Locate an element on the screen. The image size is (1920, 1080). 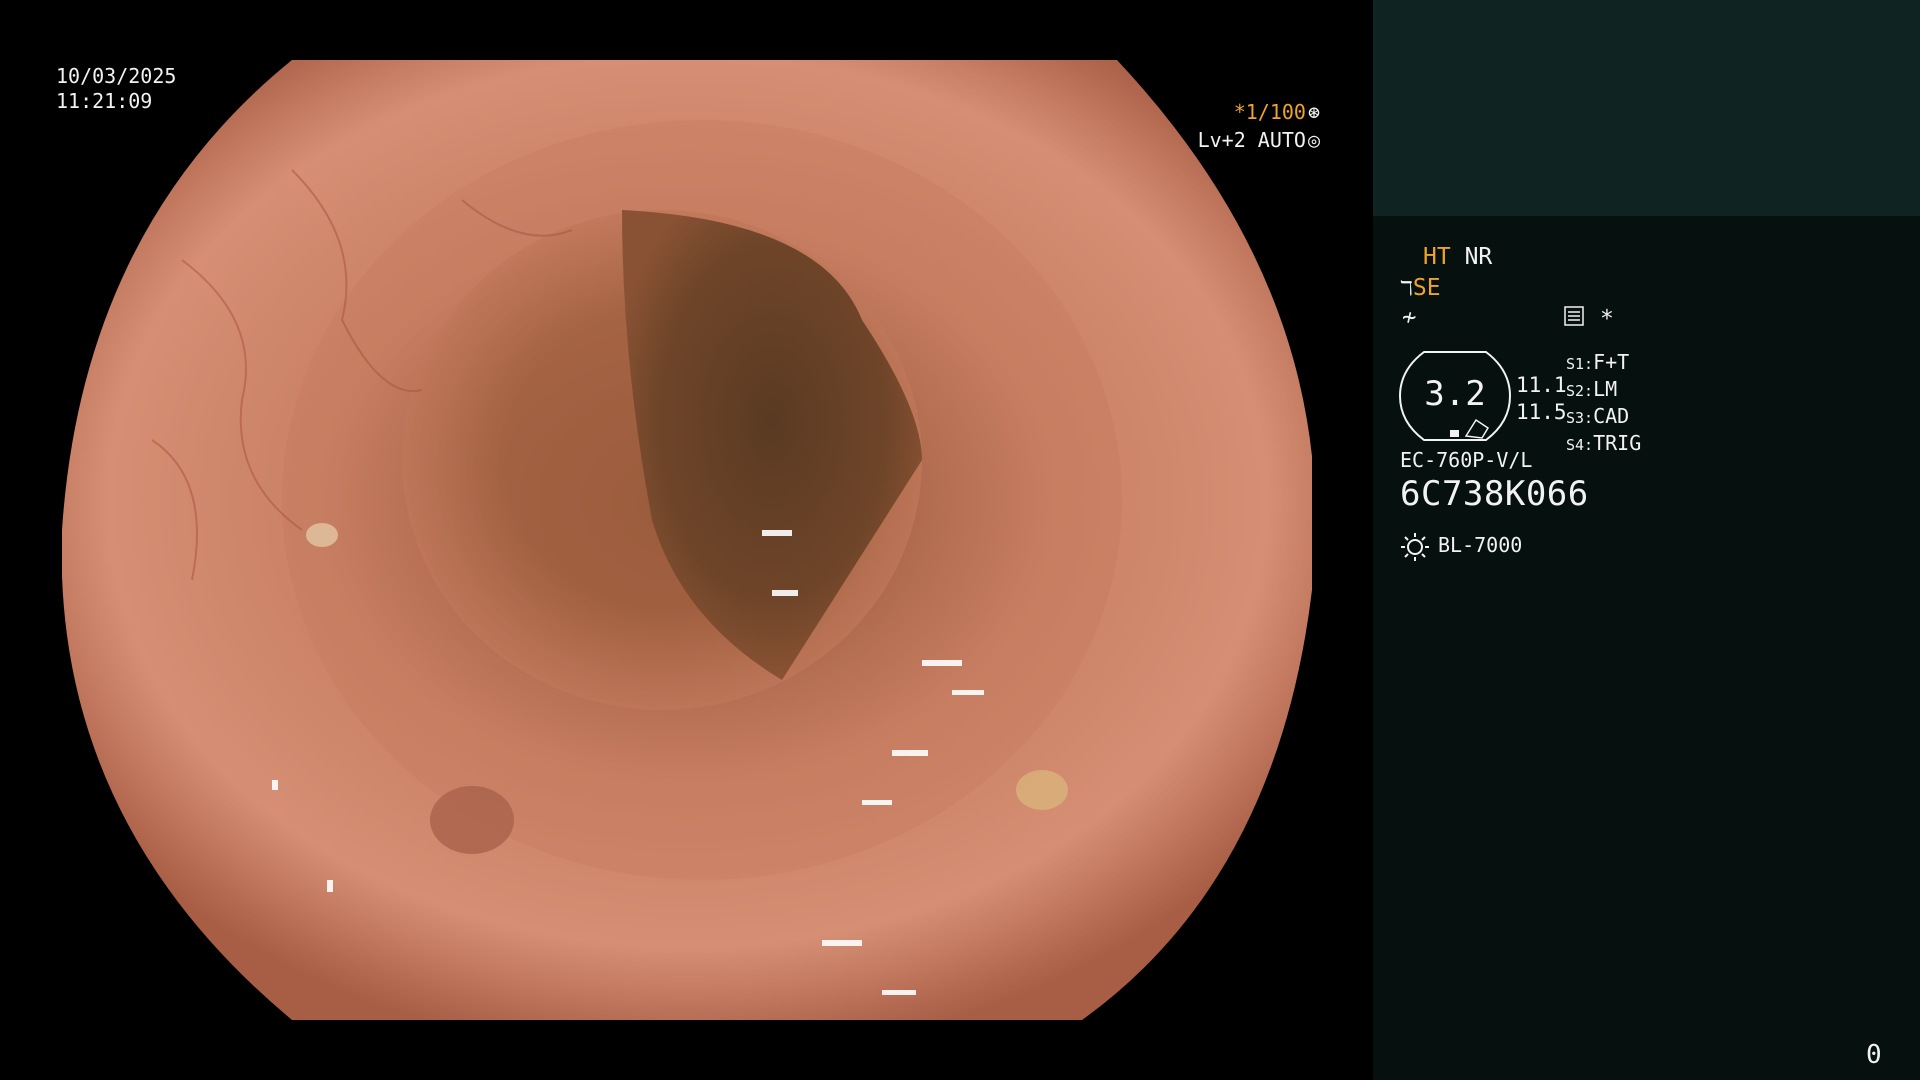
structure-enhance-icon: ℸ is located at coordinates (1406, 288).